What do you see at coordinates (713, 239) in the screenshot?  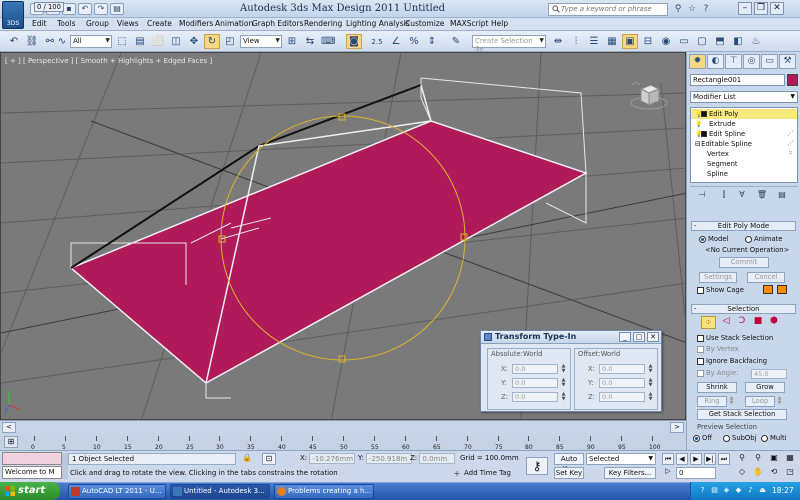 I see `model-radio: Model` at bounding box center [713, 239].